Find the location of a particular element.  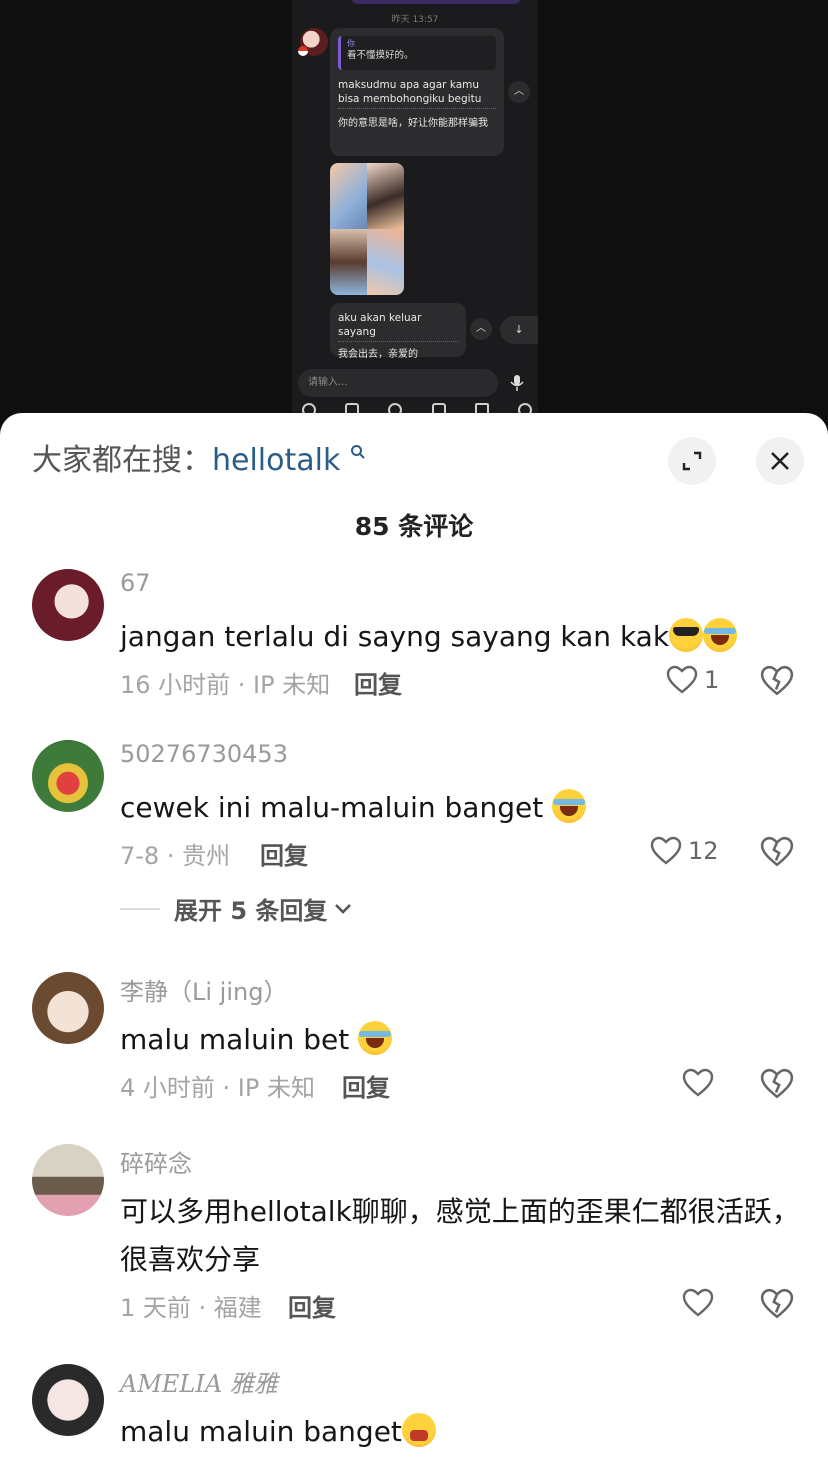

comment-text: malu maluin bet is located at coordinates (460, 1040).